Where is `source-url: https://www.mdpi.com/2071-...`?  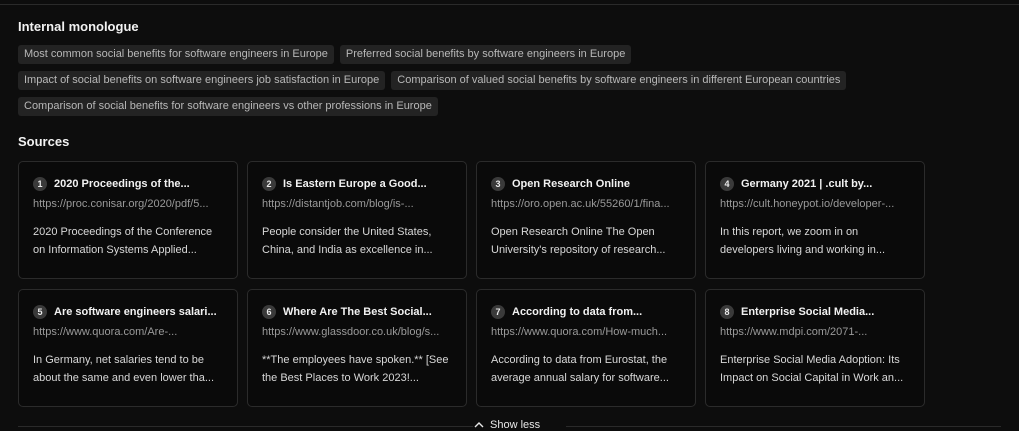 source-url: https://www.mdpi.com/2071-... is located at coordinates (794, 332).